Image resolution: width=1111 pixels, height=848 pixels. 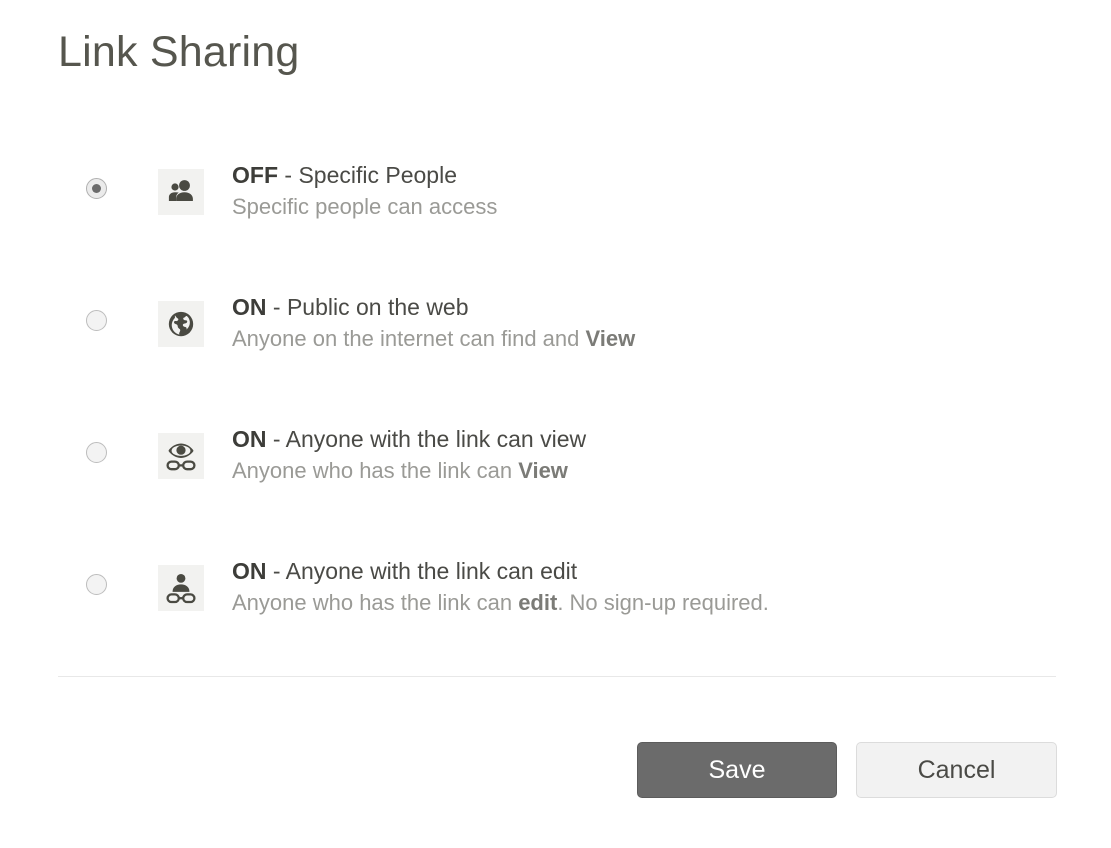 I want to click on radio-dot, so click(x=96, y=188).